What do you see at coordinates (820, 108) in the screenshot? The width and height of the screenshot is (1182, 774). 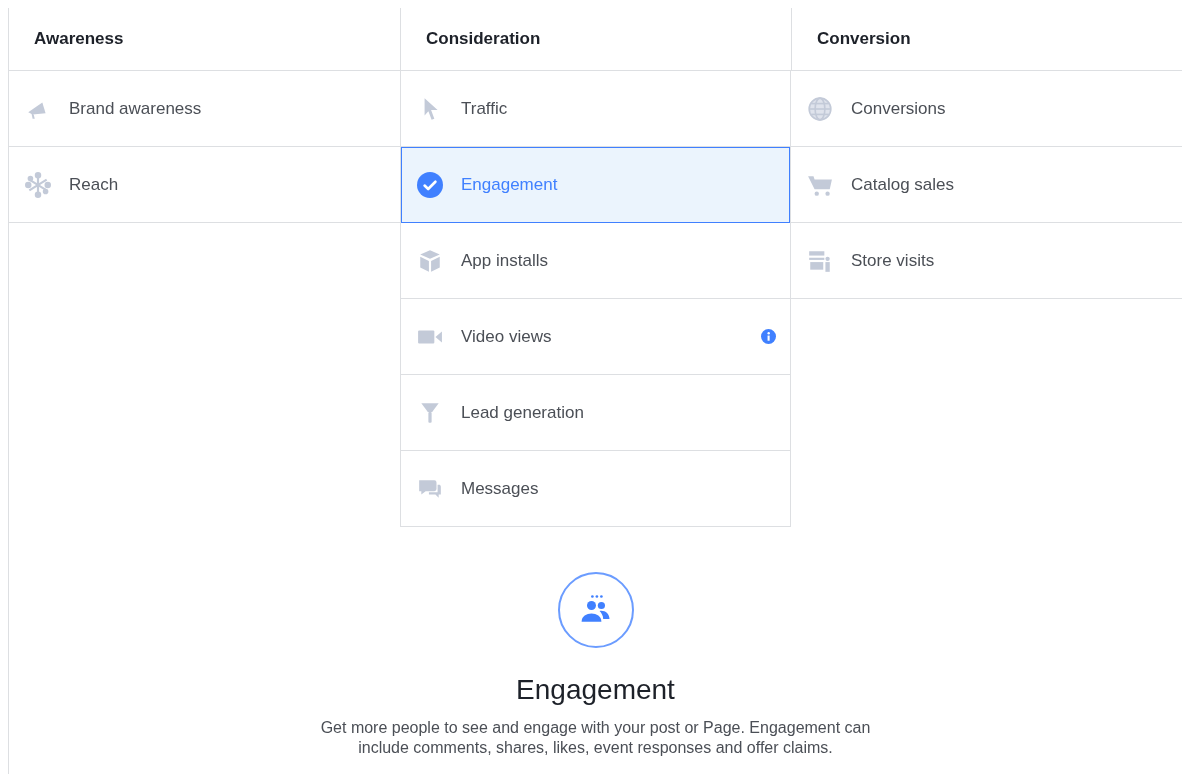 I see `globe-icon` at bounding box center [820, 108].